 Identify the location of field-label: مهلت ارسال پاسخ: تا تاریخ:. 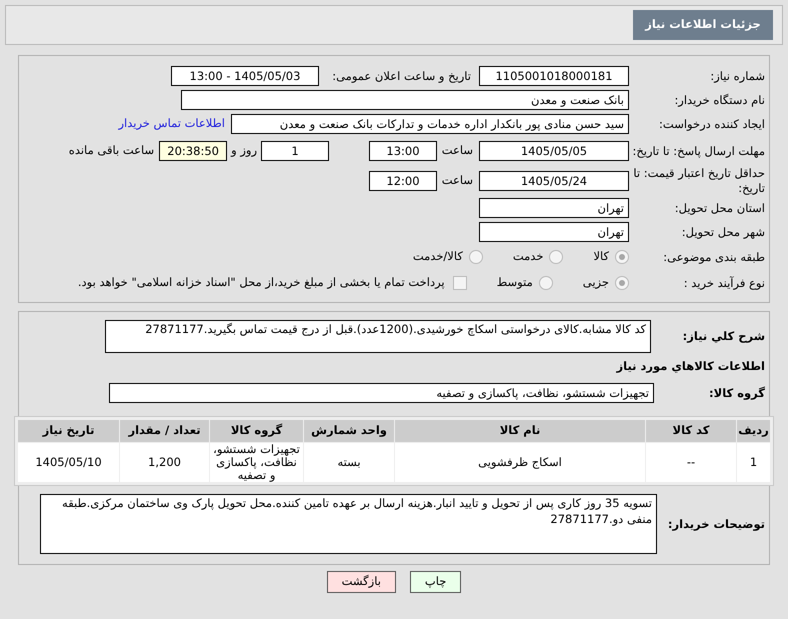
(698, 151).